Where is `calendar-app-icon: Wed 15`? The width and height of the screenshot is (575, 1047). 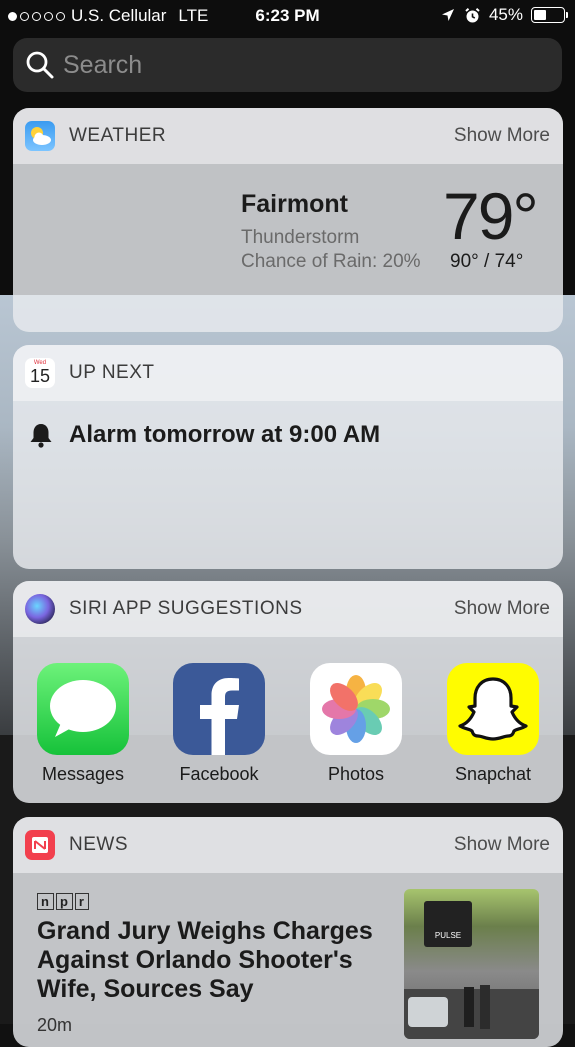
calendar-app-icon: Wed 15 is located at coordinates (40, 373).